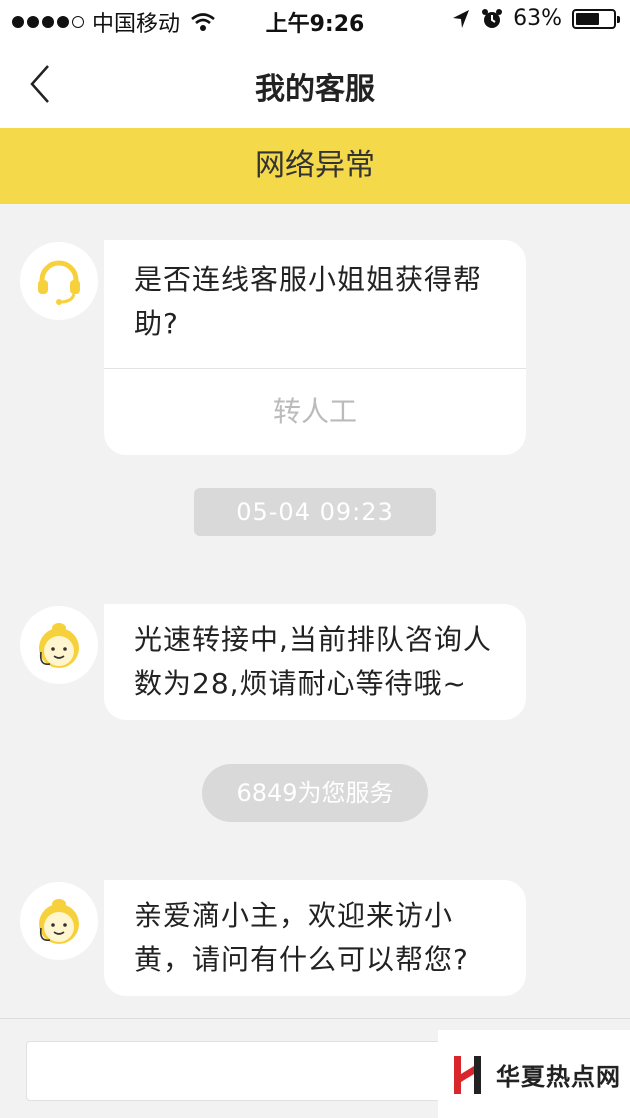  I want to click on location-arrow-icon, so click(461, 18).